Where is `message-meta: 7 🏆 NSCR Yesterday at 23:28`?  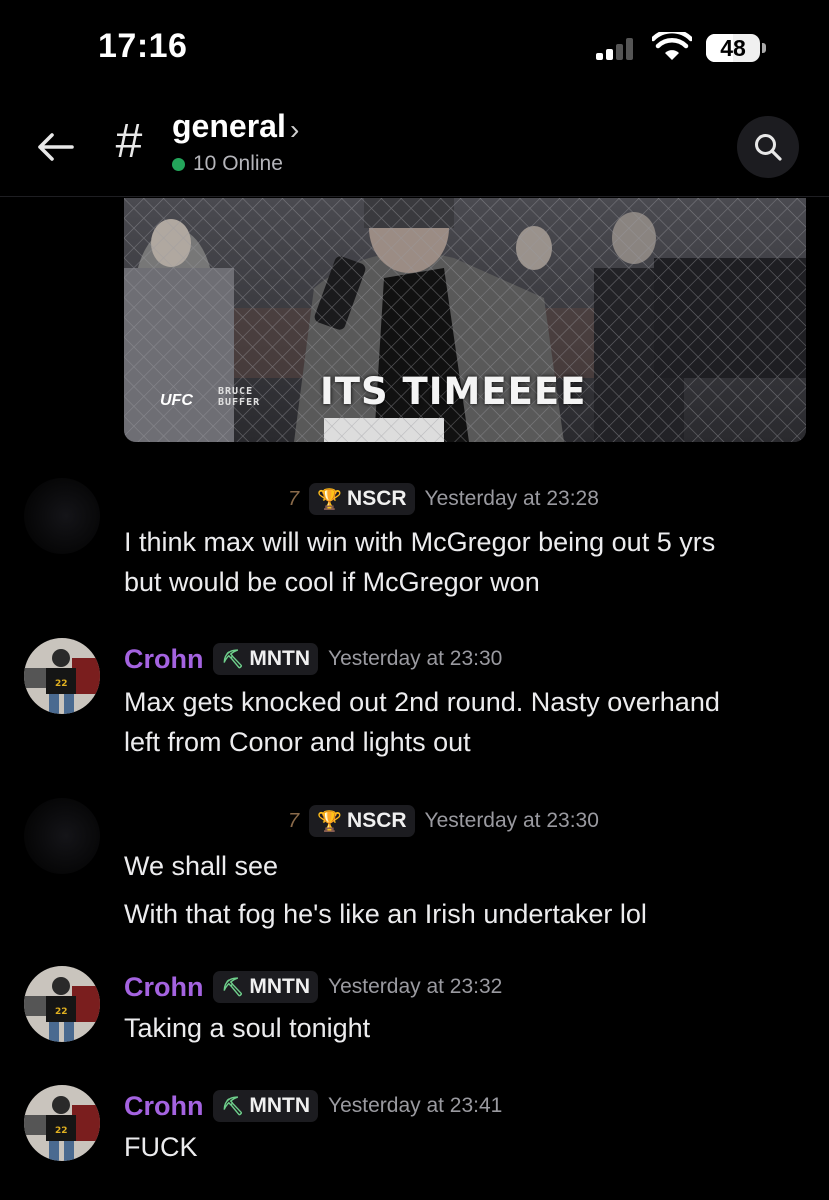 message-meta: 7 🏆 NSCR Yesterday at 23:28 is located at coordinates (443, 499).